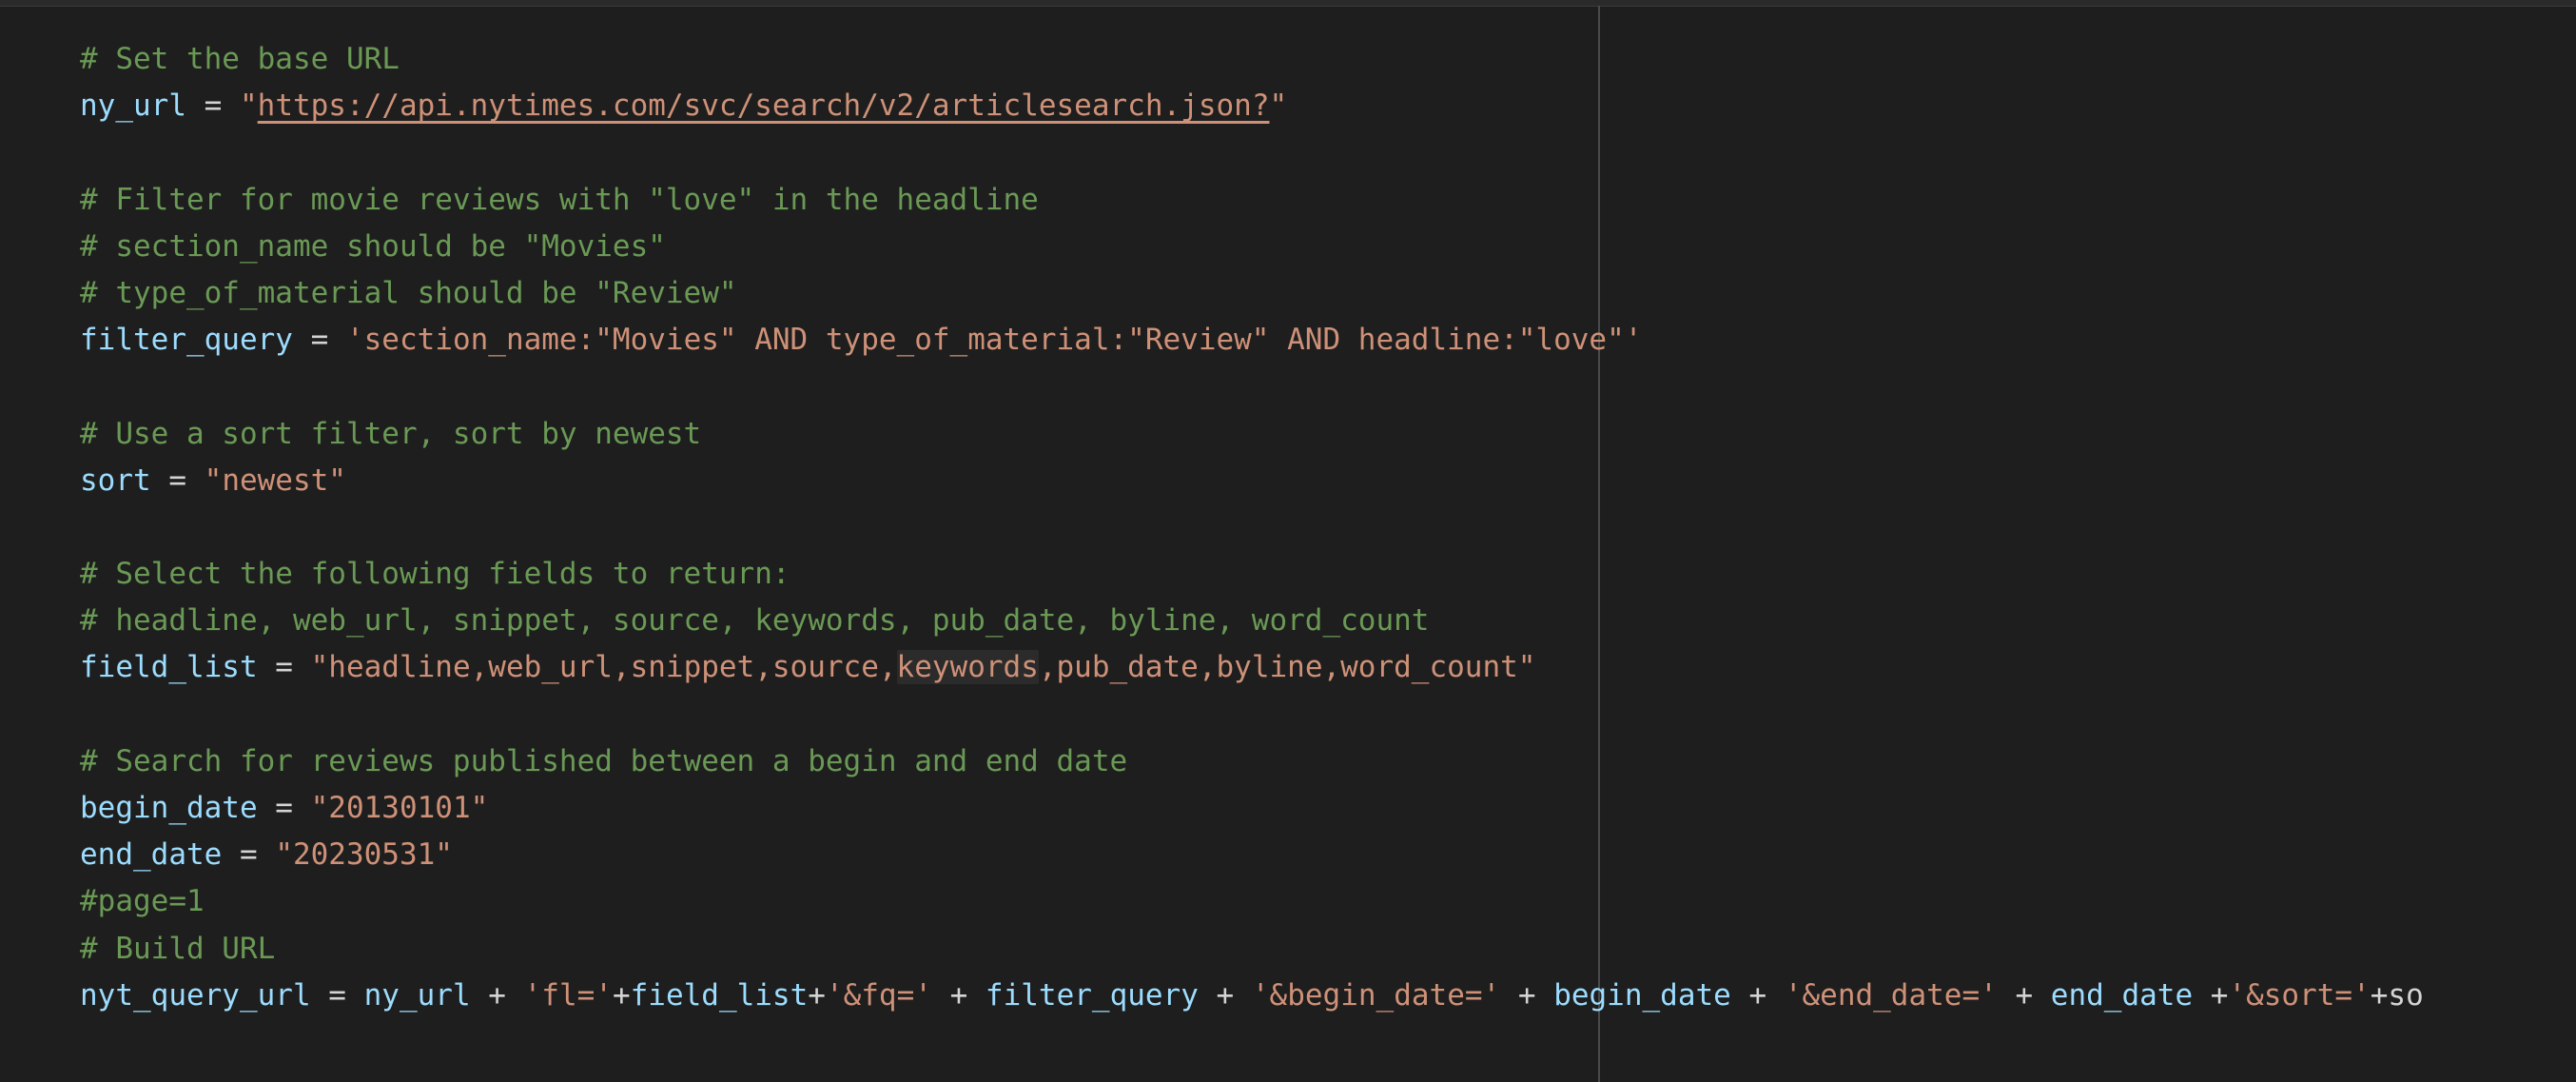  What do you see at coordinates (603, 668) in the screenshot?
I see `string-token: "headline,web_url,snippet,source,` at bounding box center [603, 668].